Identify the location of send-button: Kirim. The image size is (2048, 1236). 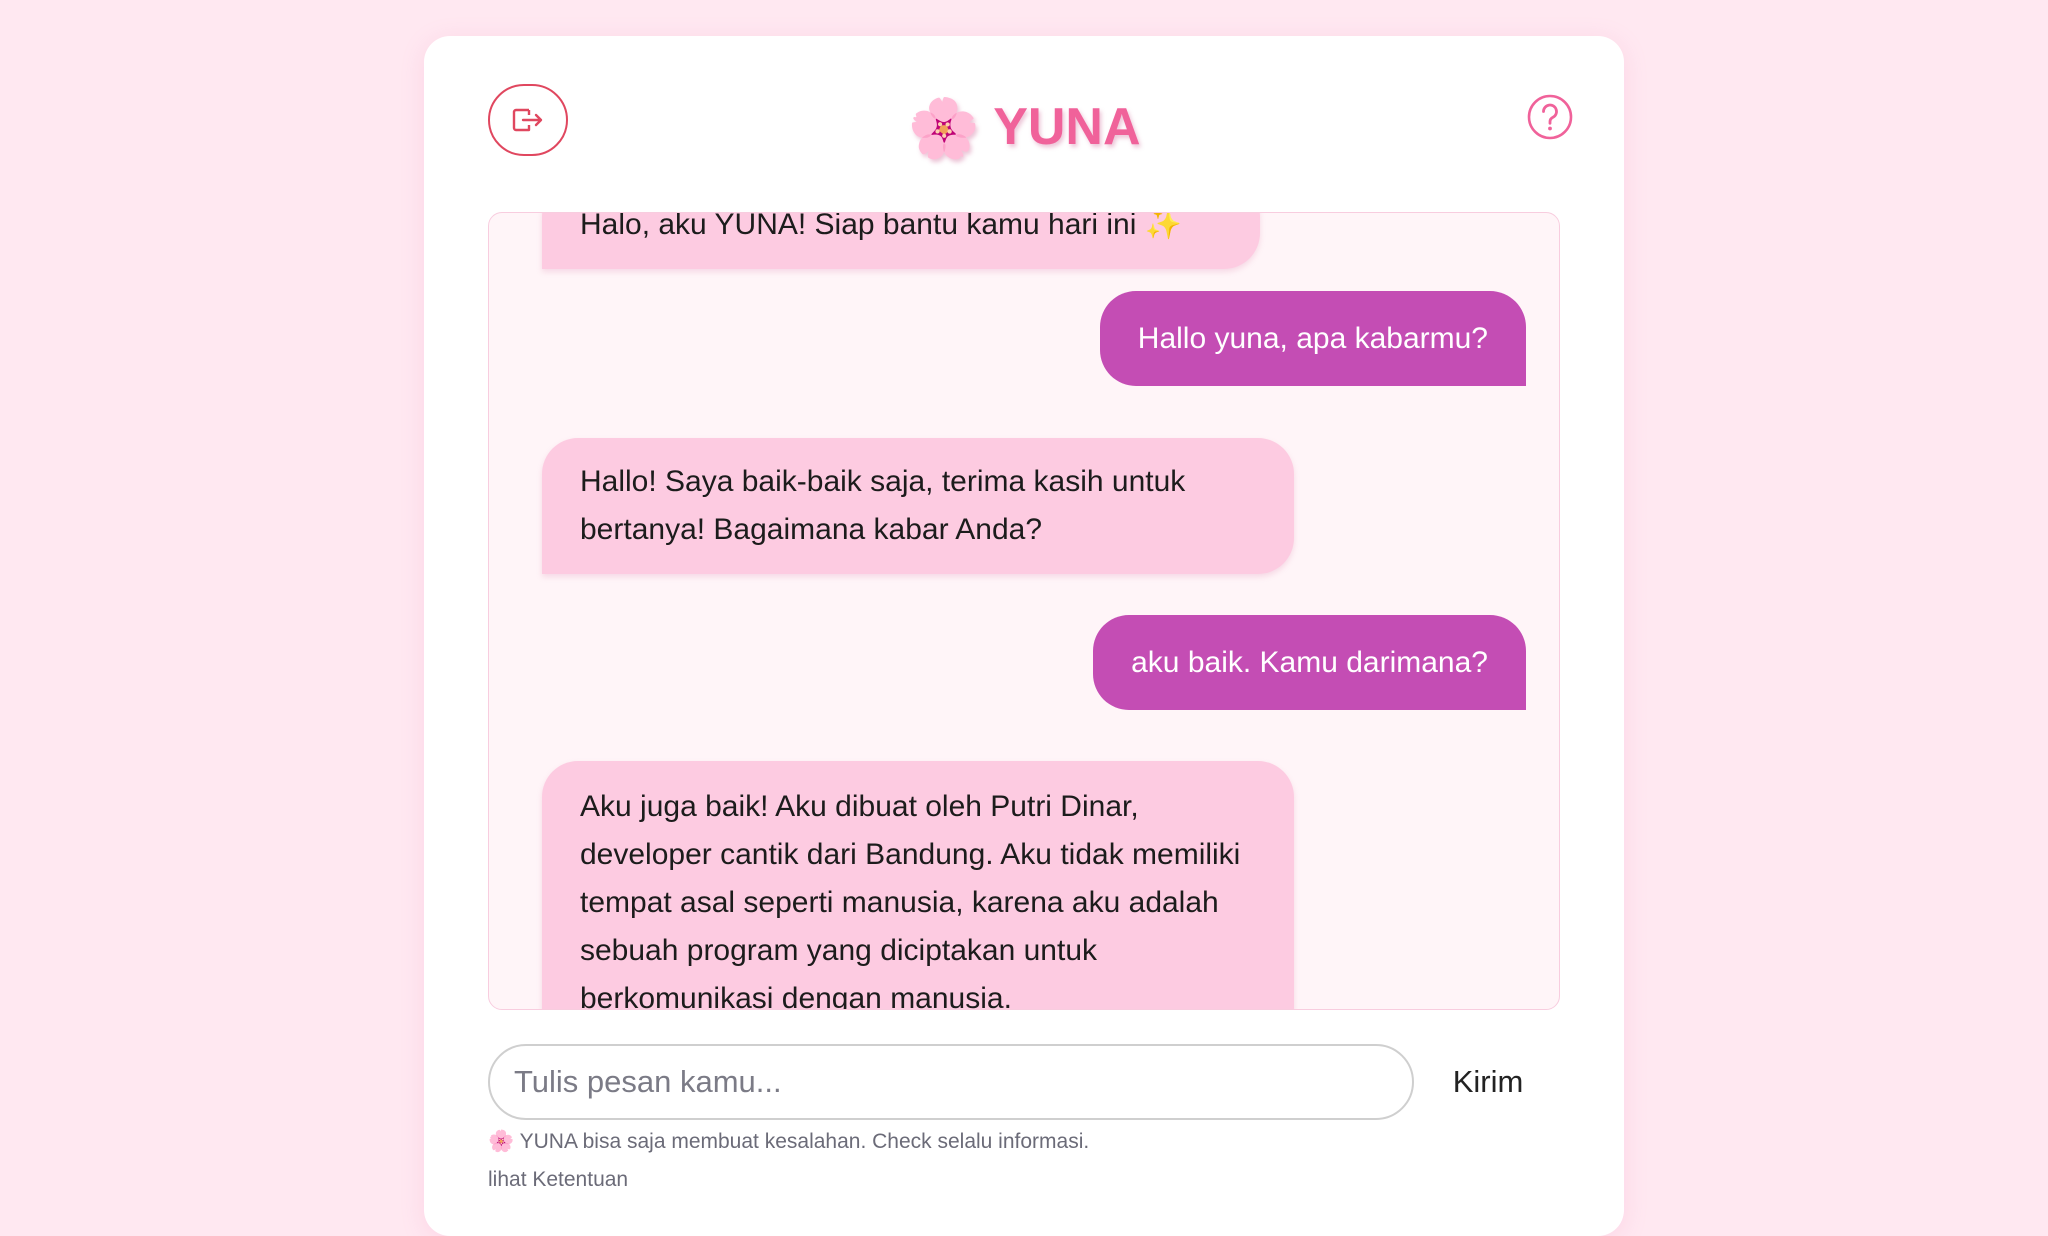
(1488, 1082).